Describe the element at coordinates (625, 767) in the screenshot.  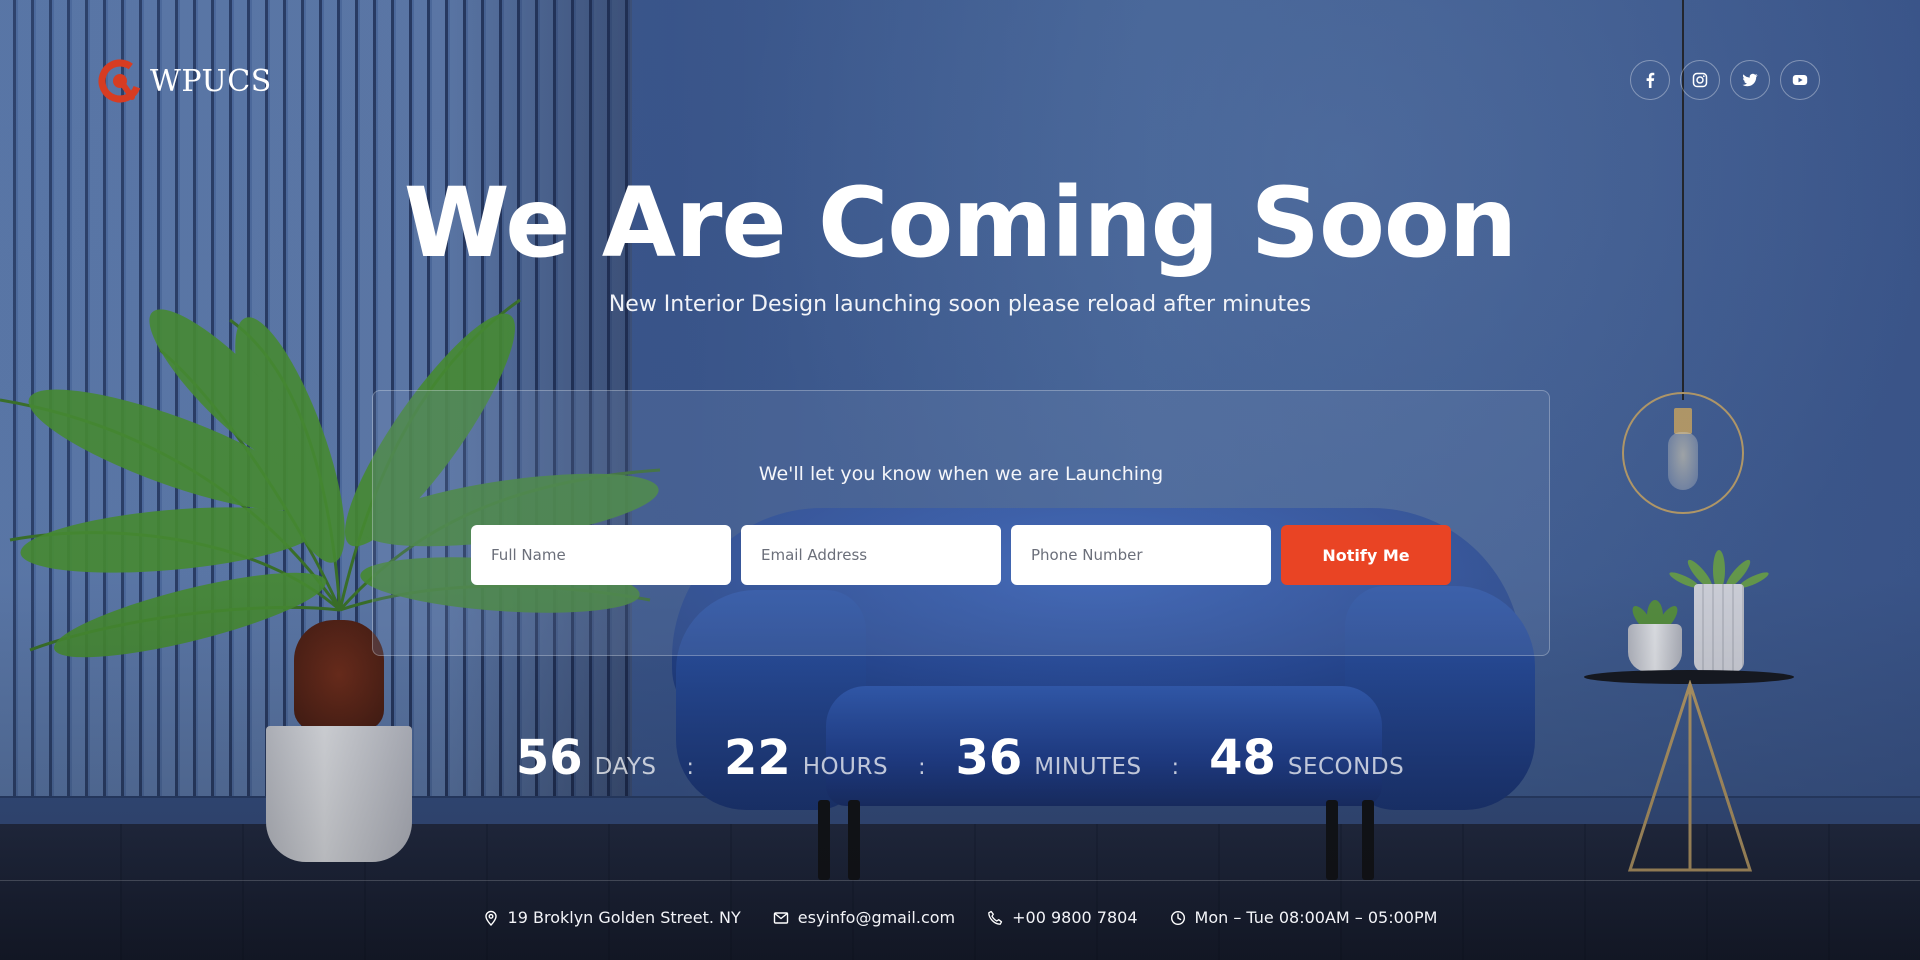
I see `days-label: DAYS` at that location.